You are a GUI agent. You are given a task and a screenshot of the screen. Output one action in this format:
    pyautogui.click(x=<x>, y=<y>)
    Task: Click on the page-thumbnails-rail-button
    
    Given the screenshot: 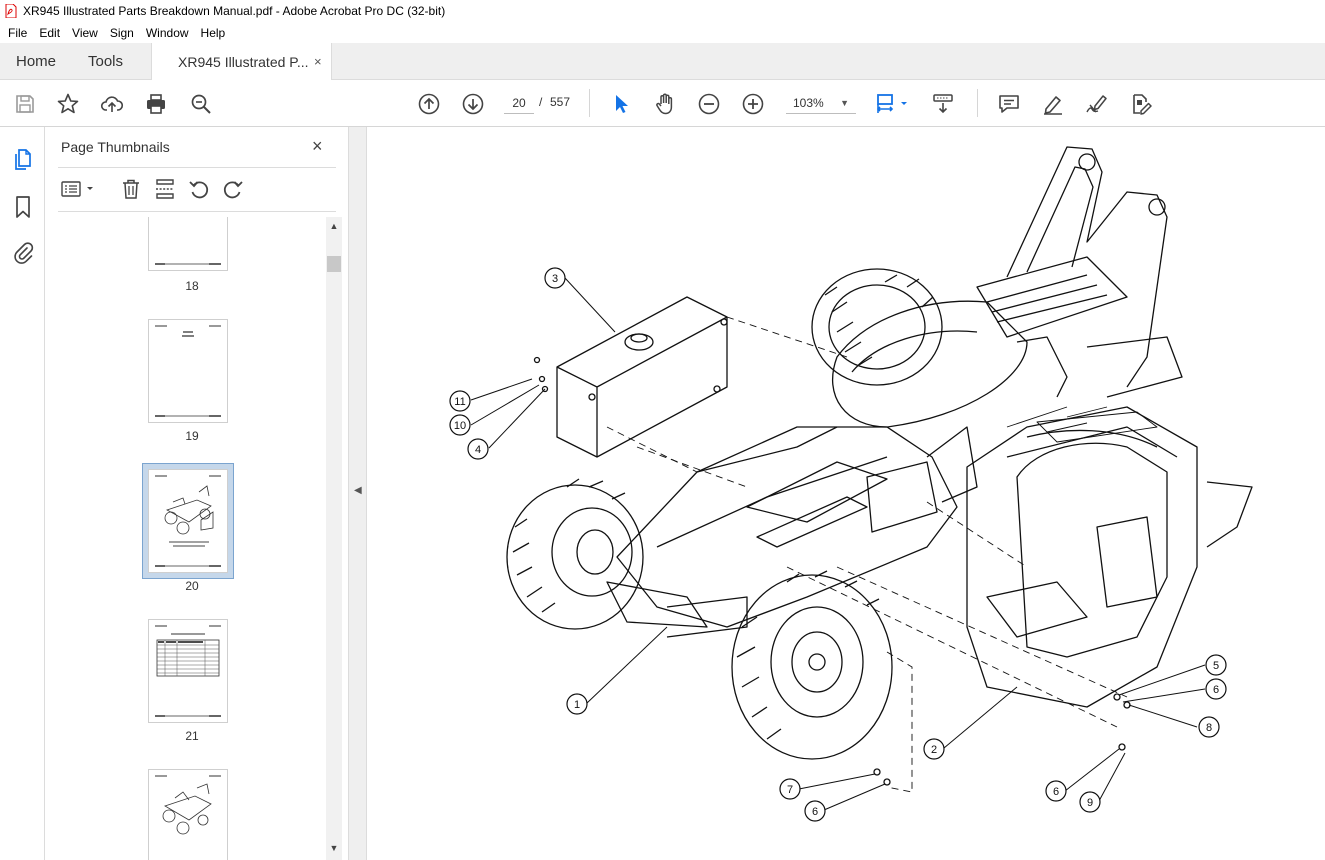 What is the action you would take?
    pyautogui.click(x=23, y=160)
    